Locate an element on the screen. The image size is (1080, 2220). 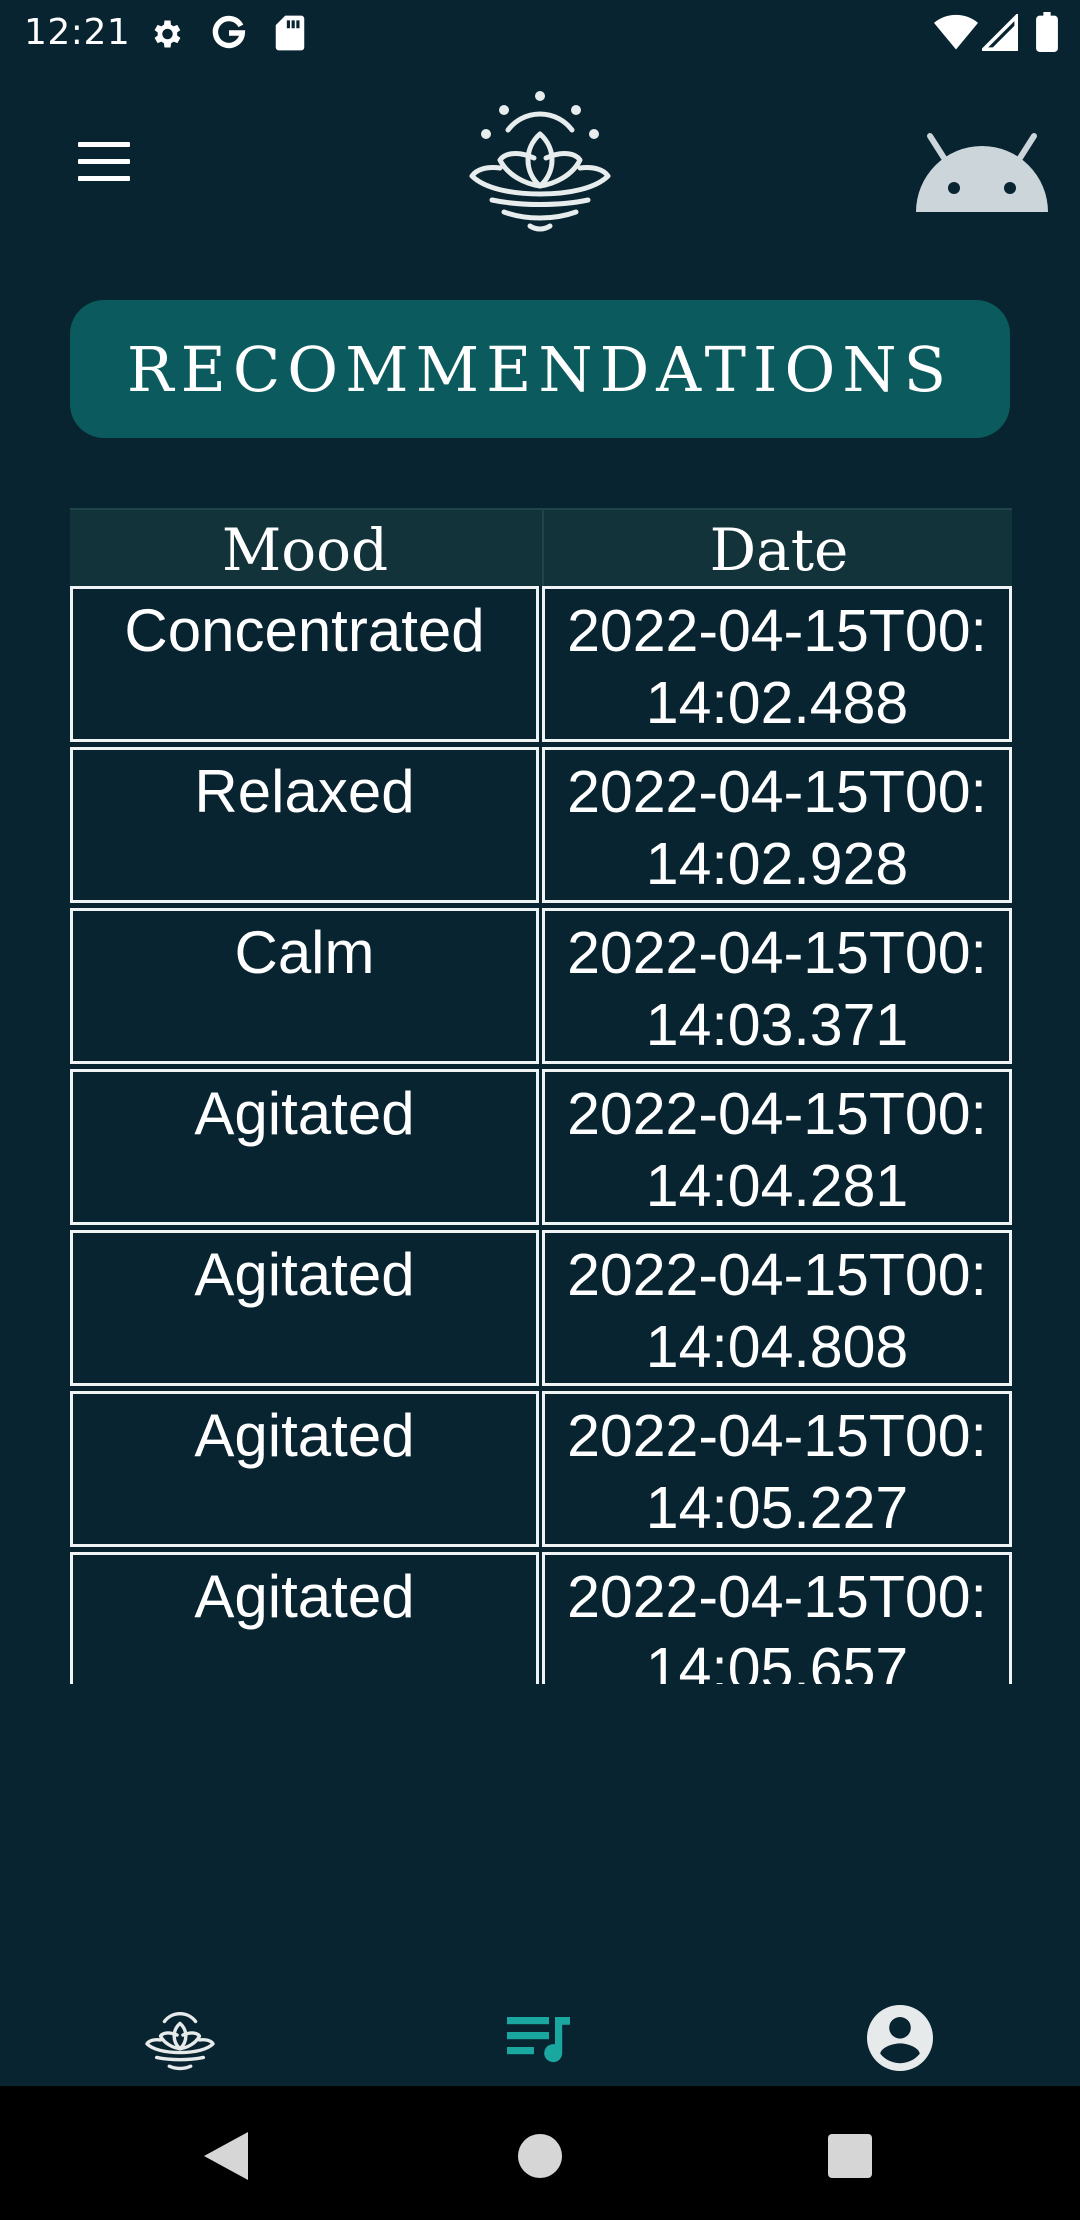
table-row: Agitated 2022-04-15T00: 14:04.808 is located at coordinates (541, 1308).